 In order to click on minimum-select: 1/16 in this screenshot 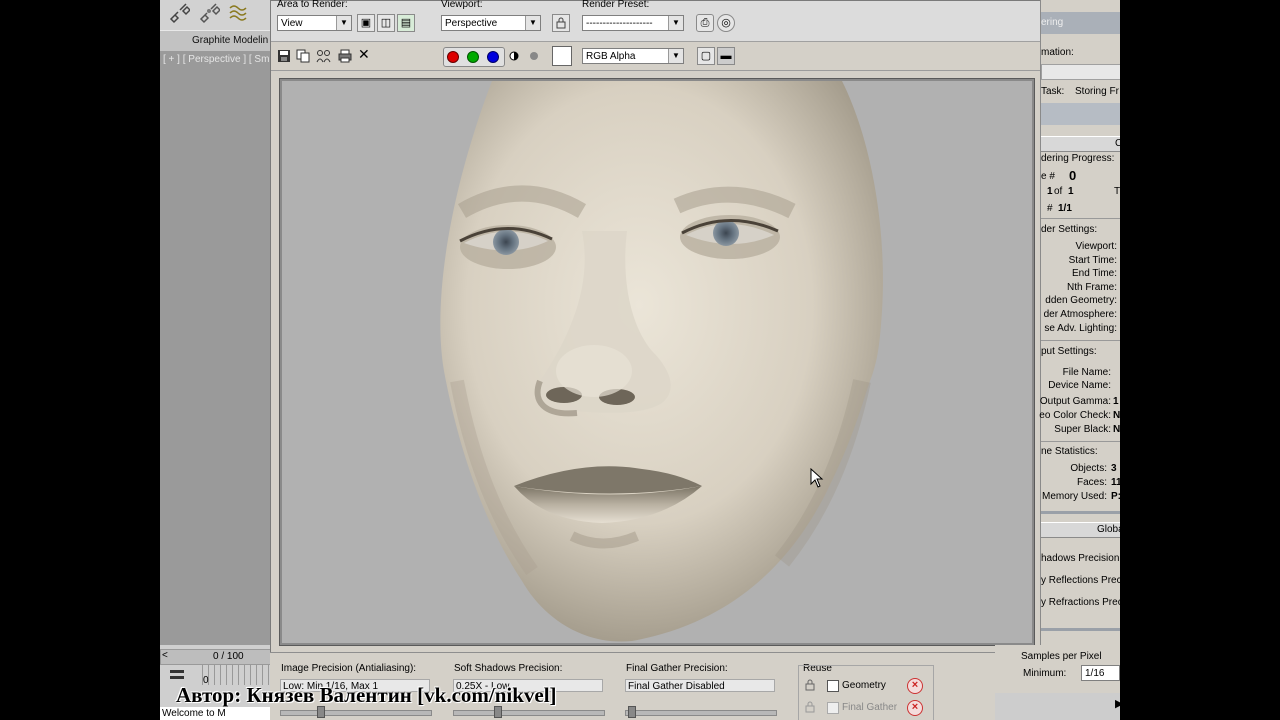, I will do `click(1100, 673)`.